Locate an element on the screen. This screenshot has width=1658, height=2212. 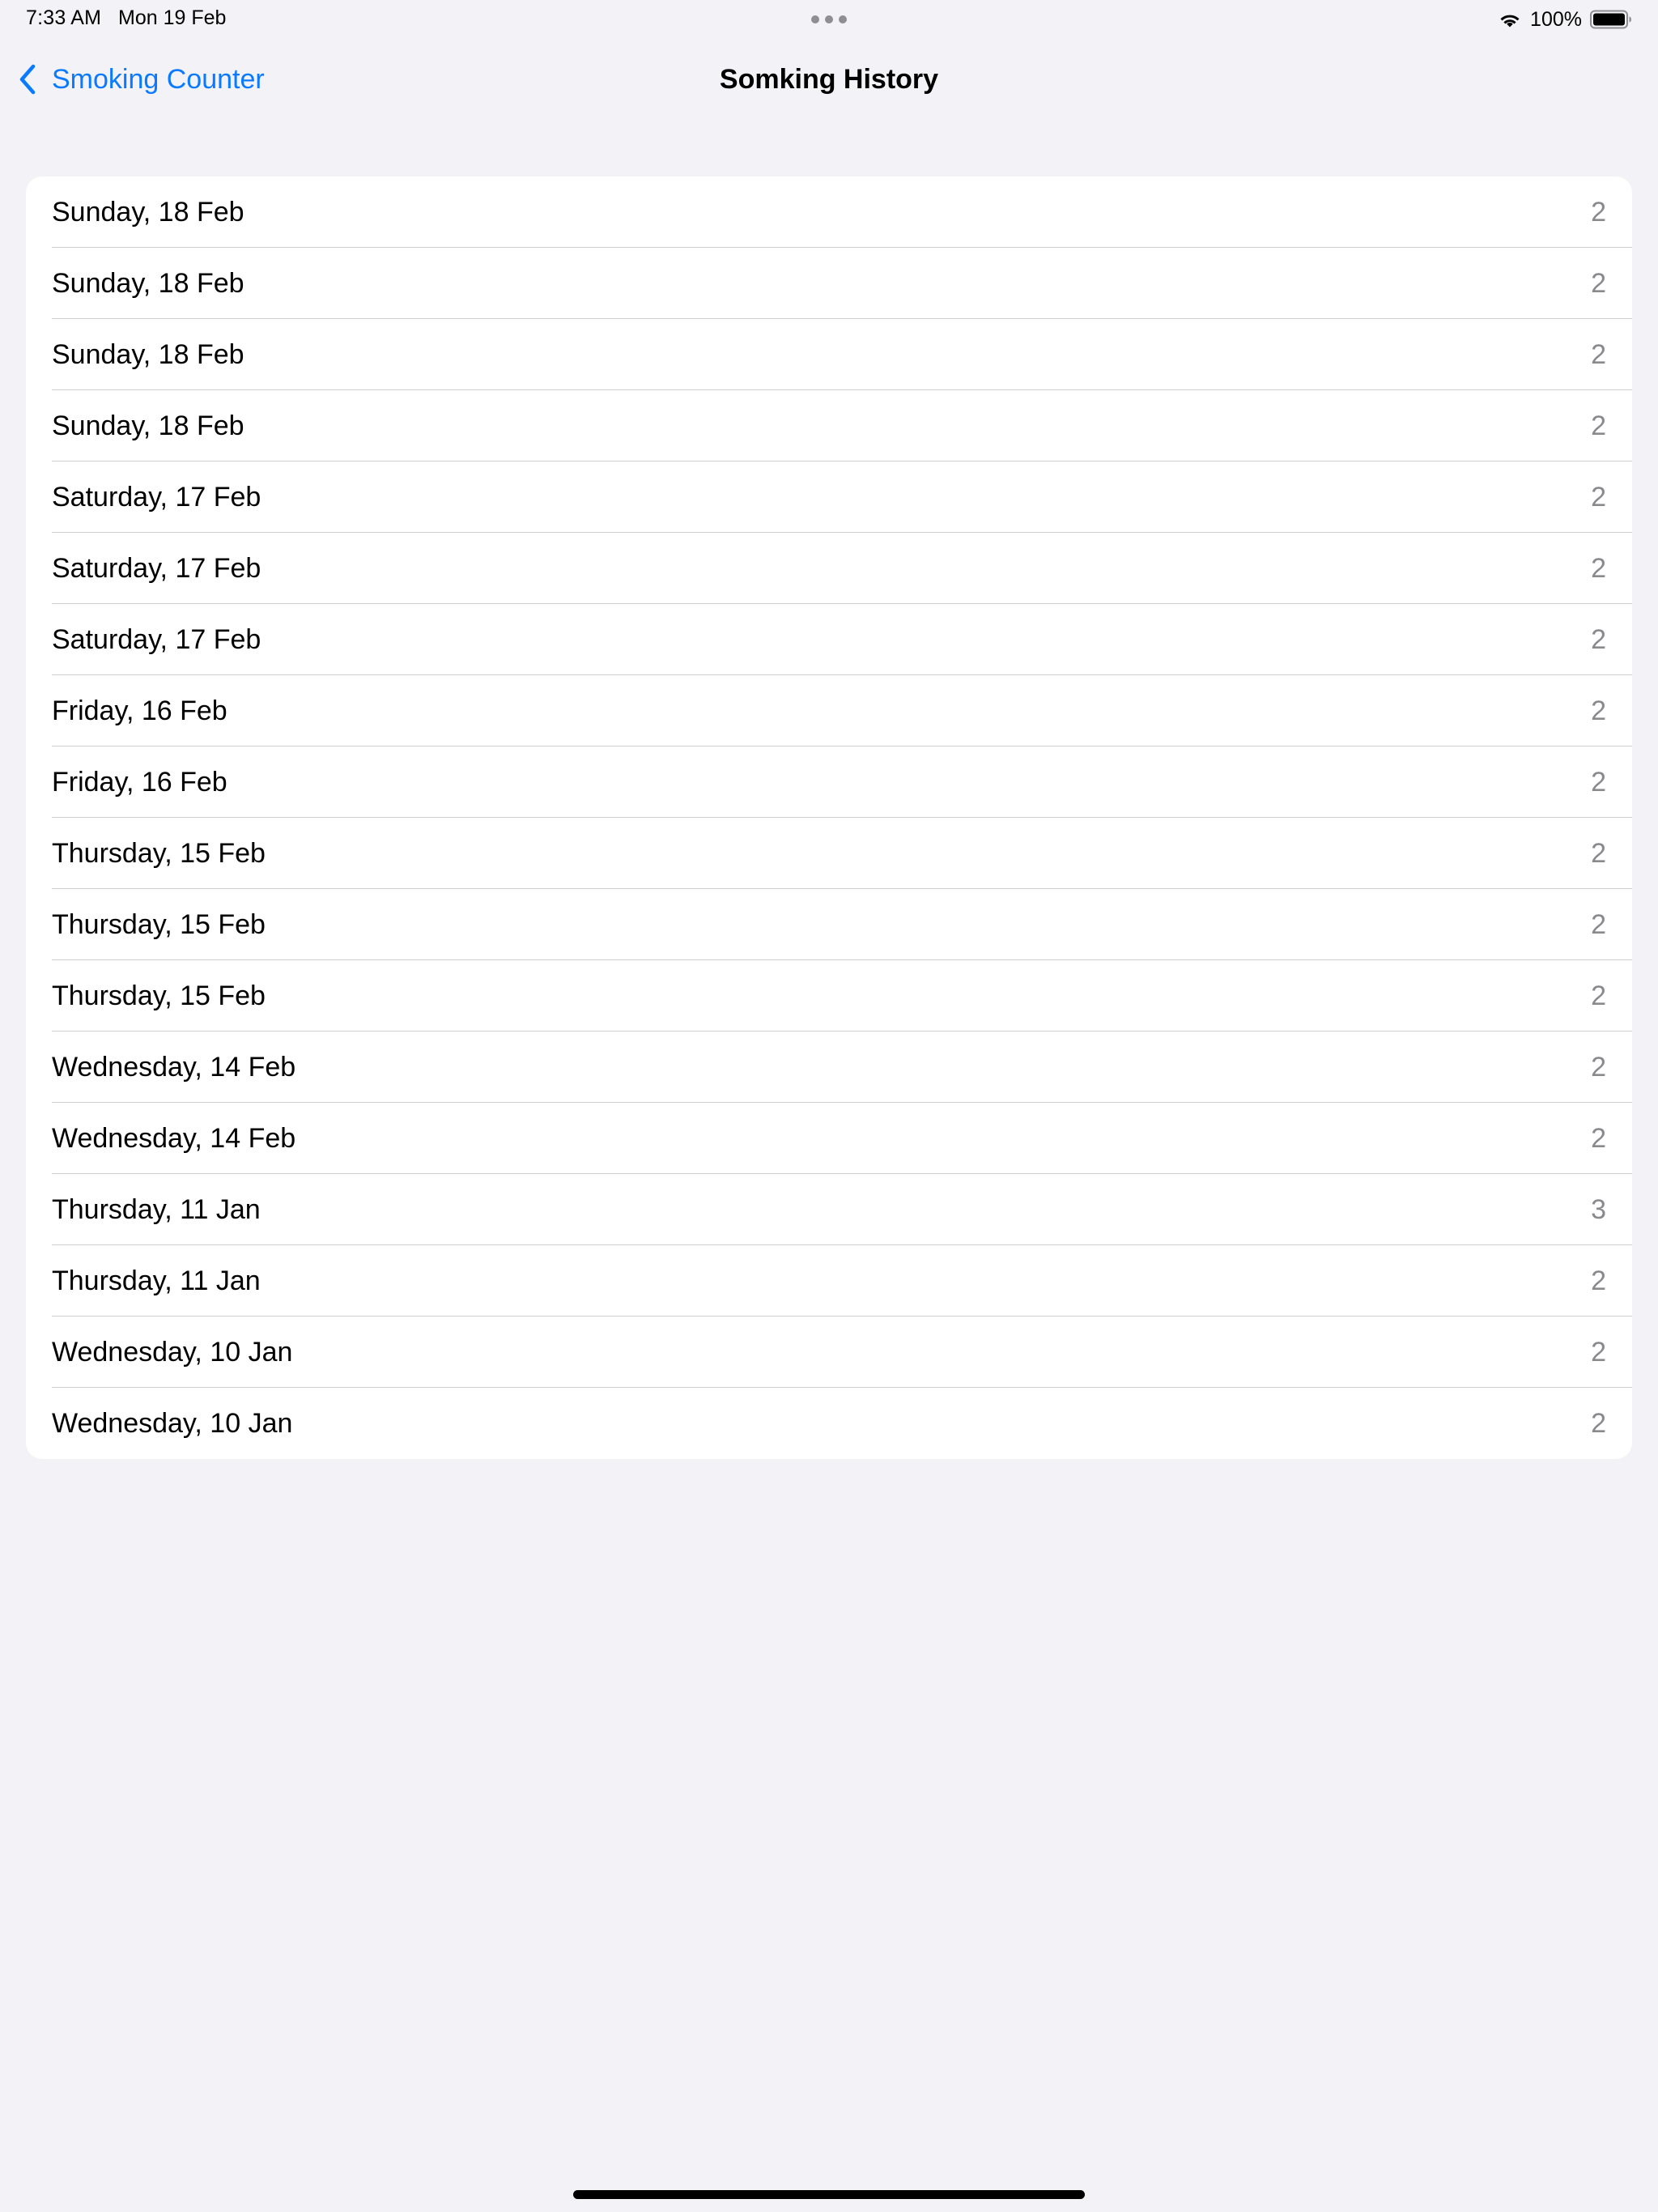
list-item: Thursday, 11 Jan 2 is located at coordinates (829, 1281).